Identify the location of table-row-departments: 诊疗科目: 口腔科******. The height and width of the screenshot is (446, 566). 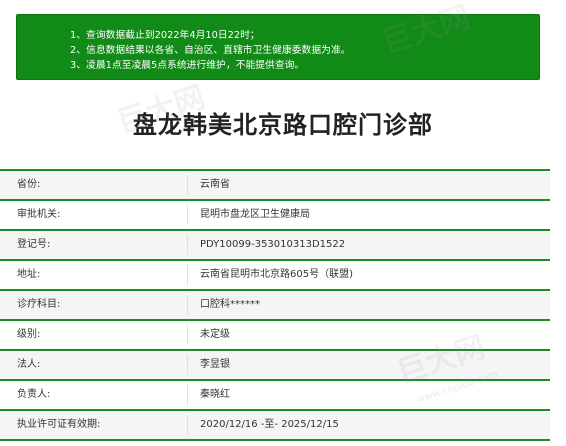
(275, 304).